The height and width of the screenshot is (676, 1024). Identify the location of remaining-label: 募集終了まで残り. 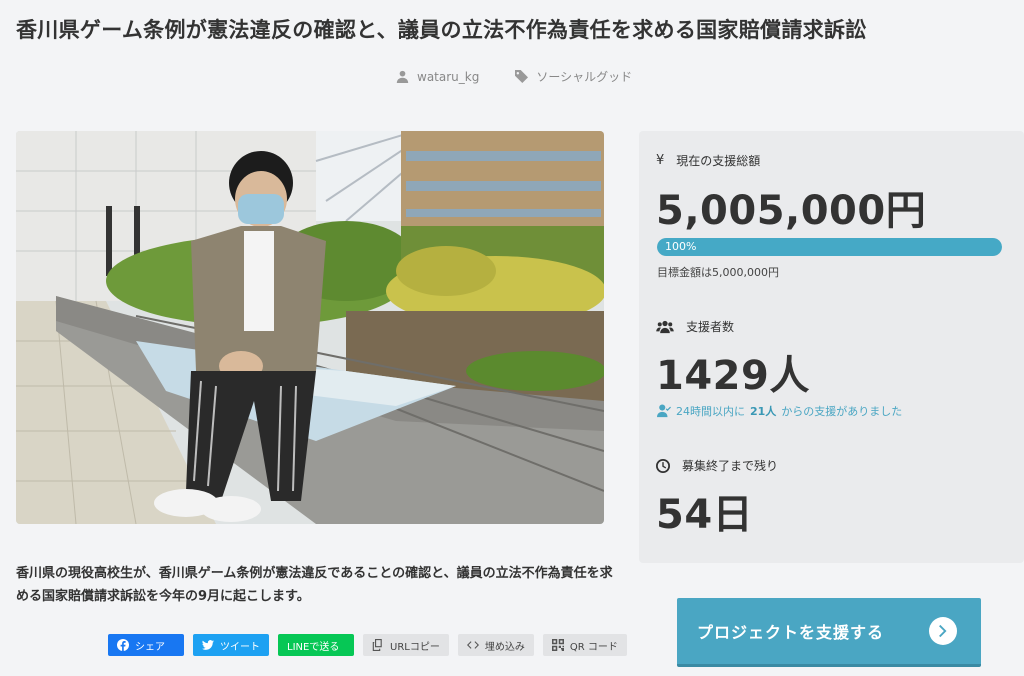
(717, 465).